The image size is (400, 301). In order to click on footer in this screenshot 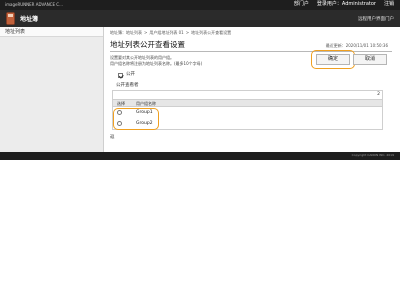, I will do `click(200, 156)`.